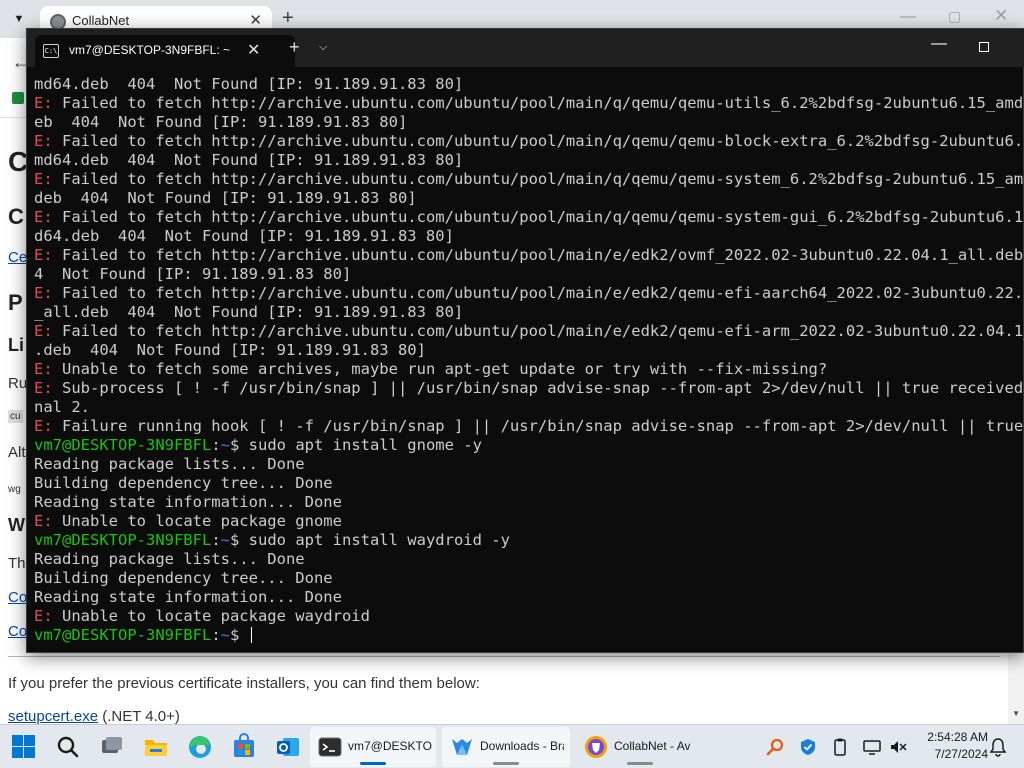 Image resolution: width=1024 pixels, height=768 pixels. What do you see at coordinates (193, 274) in the screenshot?
I see `terminal-line: 4 Not Found [IP: 91.189.91.83 80]` at bounding box center [193, 274].